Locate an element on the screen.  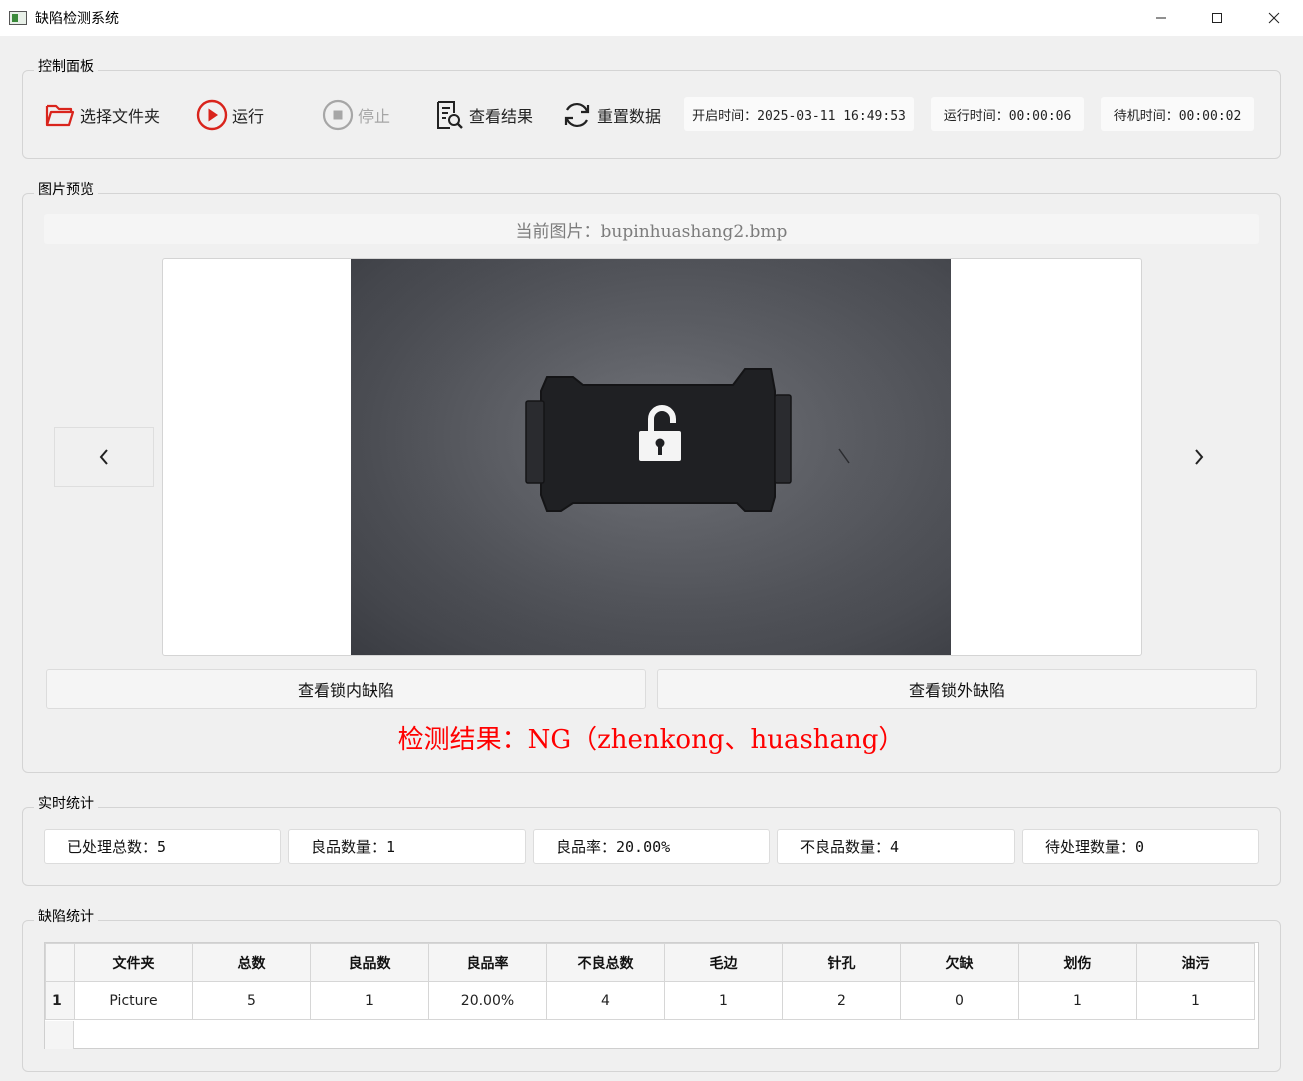
title-bar: 缺陷检测系统 is located at coordinates (651, 18).